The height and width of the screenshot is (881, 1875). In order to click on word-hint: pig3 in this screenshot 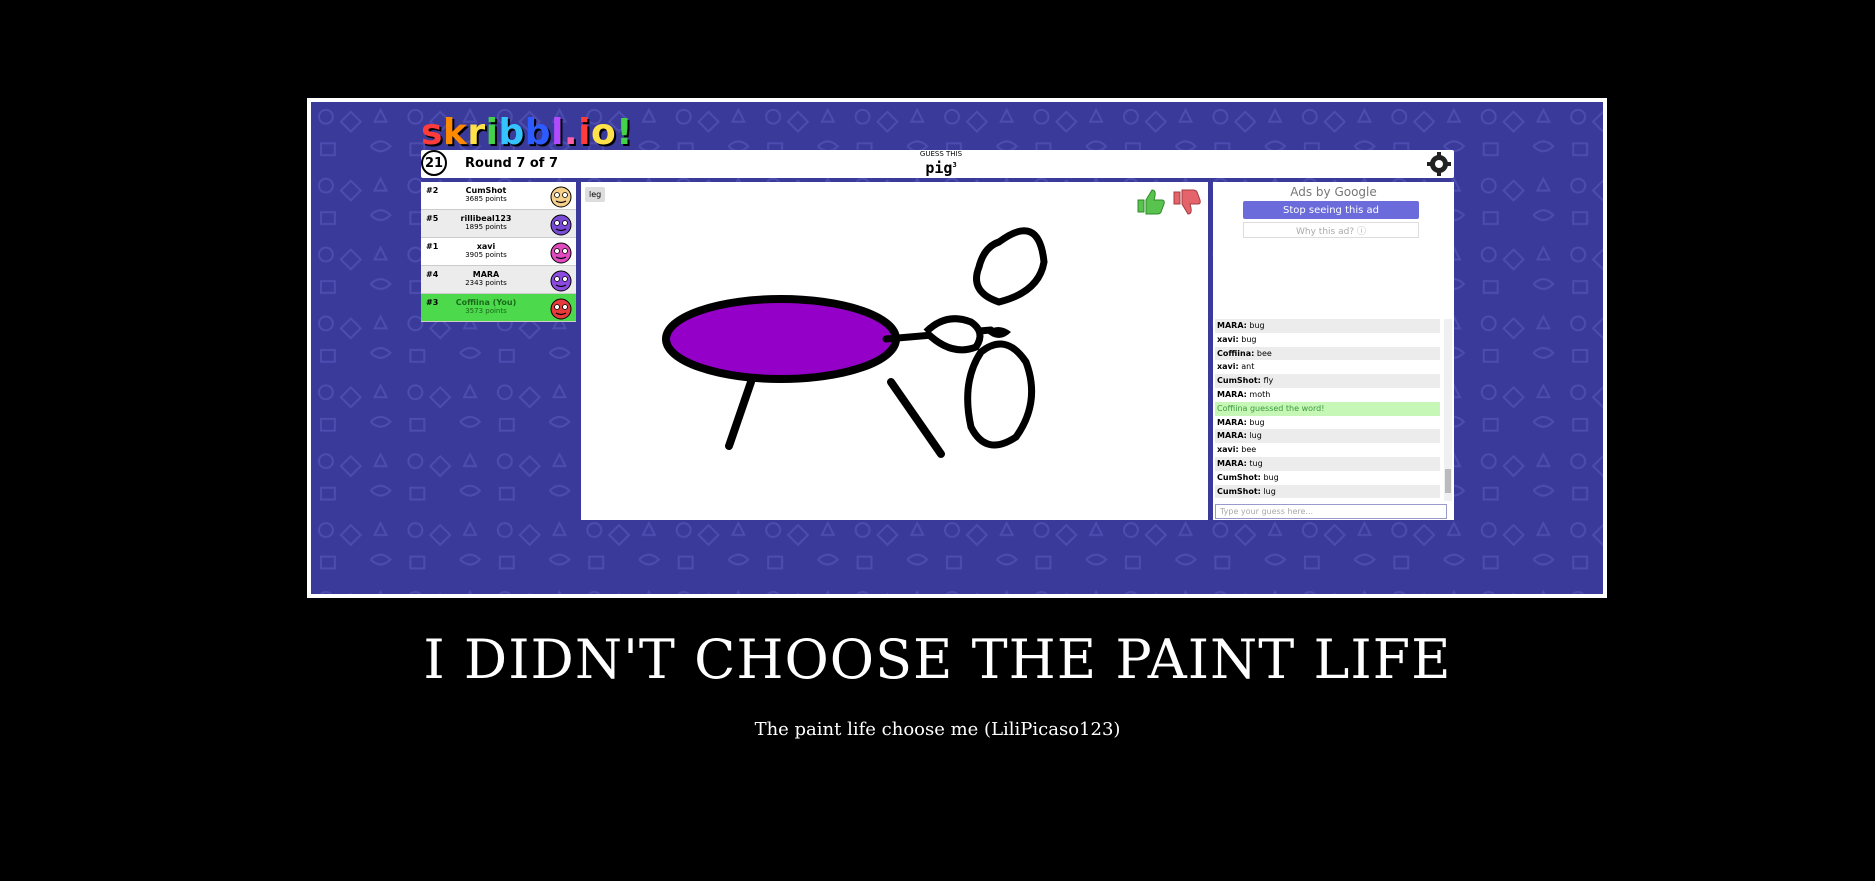, I will do `click(941, 168)`.